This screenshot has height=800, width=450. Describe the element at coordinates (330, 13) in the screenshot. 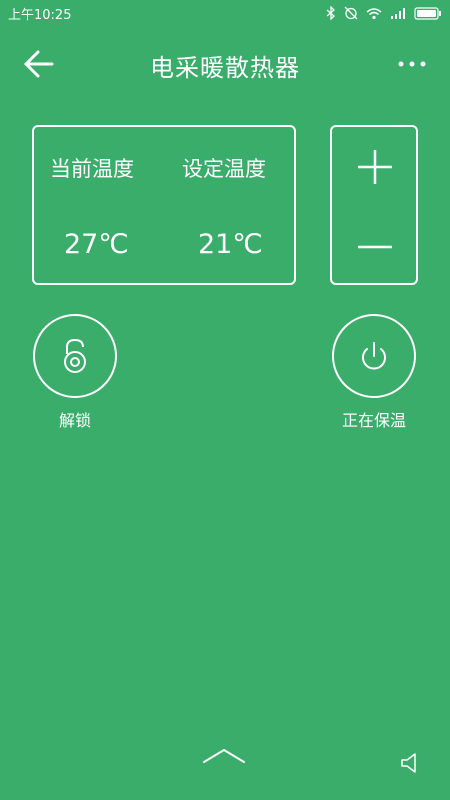

I see `bluetooth-icon` at that location.